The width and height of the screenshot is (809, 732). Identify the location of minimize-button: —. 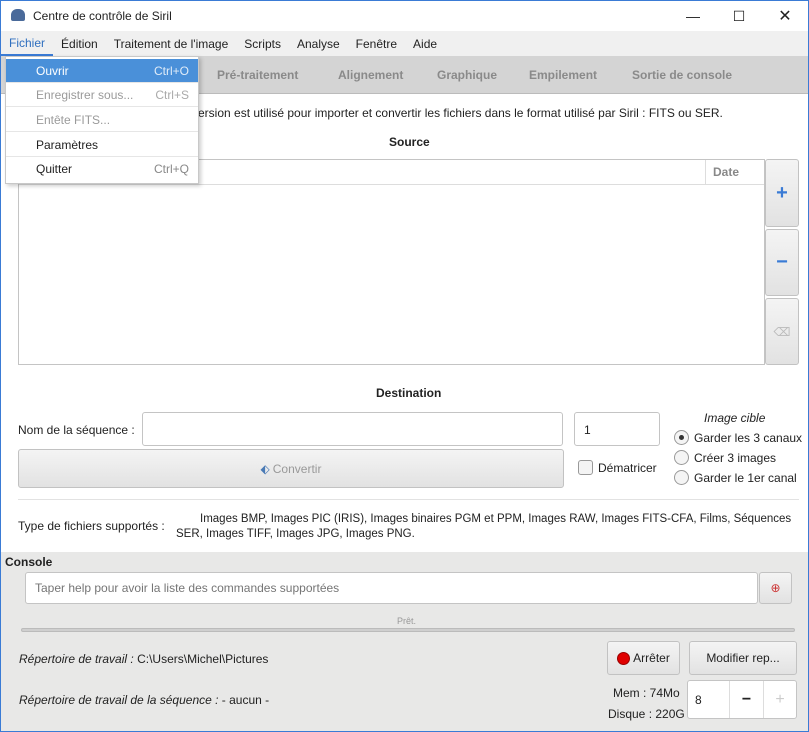
(693, 16).